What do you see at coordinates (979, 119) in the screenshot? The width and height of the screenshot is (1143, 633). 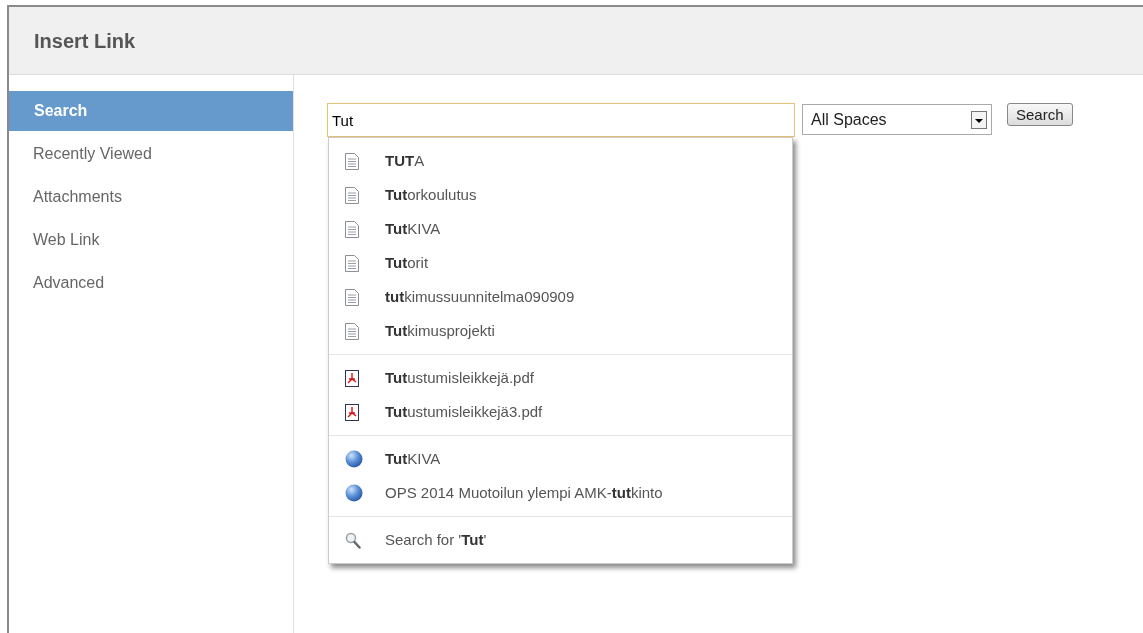 I see `caret-icon` at bounding box center [979, 119].